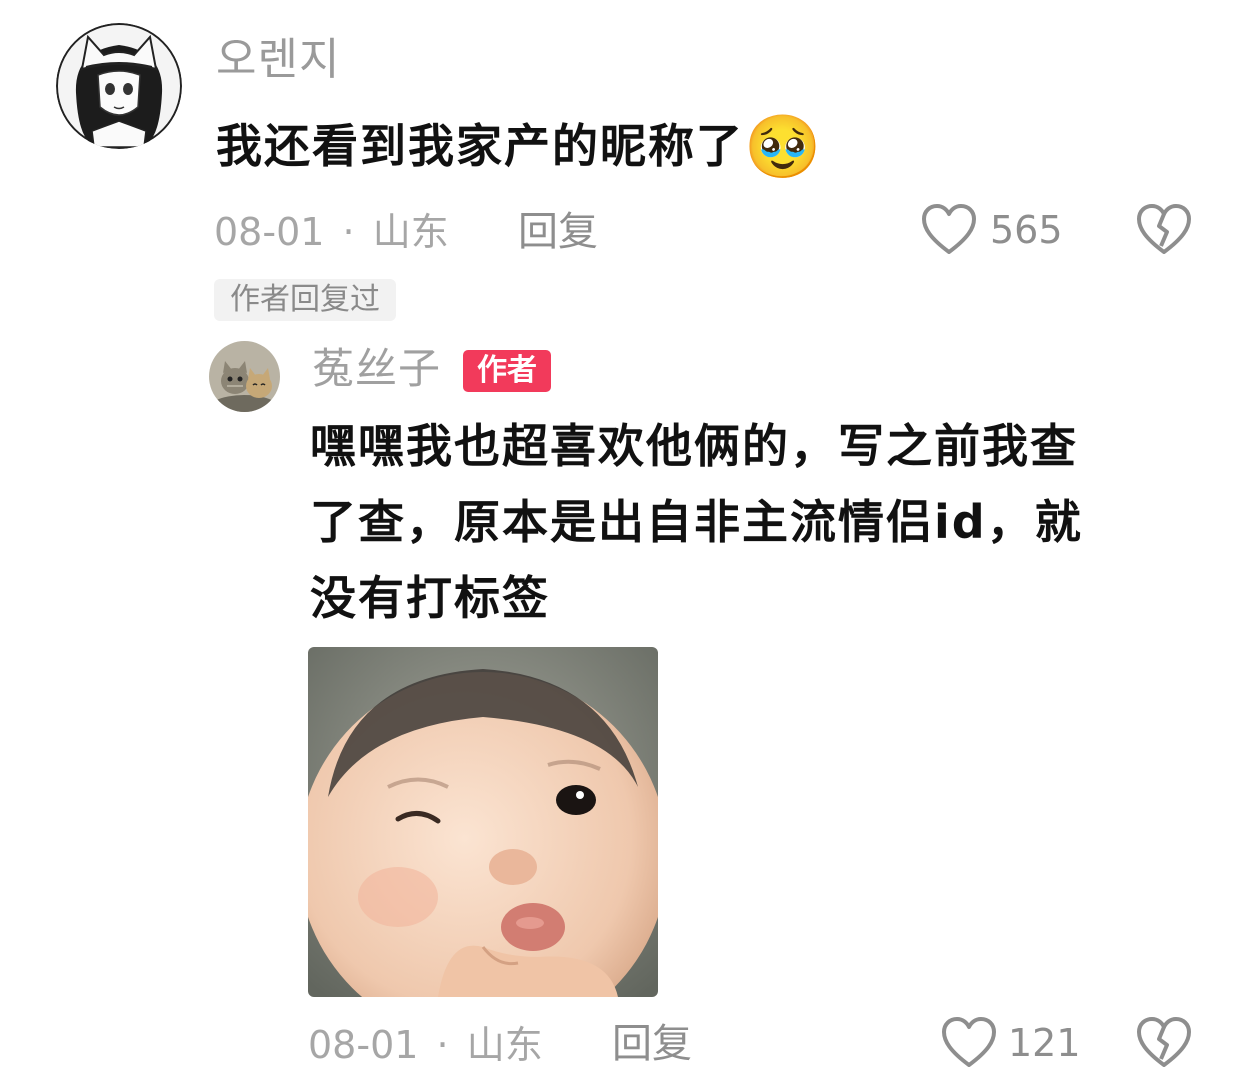  Describe the element at coordinates (305, 300) in the screenshot. I see `author-replied-tag: 作者回复过` at that location.